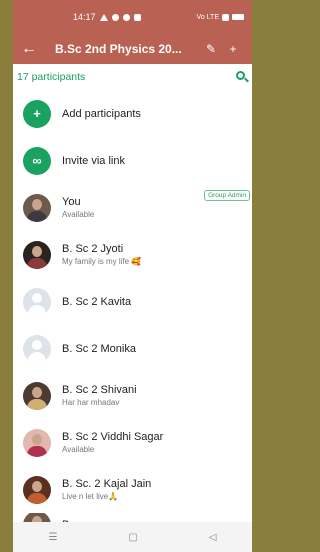  I want to click on member-row: B. Sc 2 Monika, so click(132, 348).